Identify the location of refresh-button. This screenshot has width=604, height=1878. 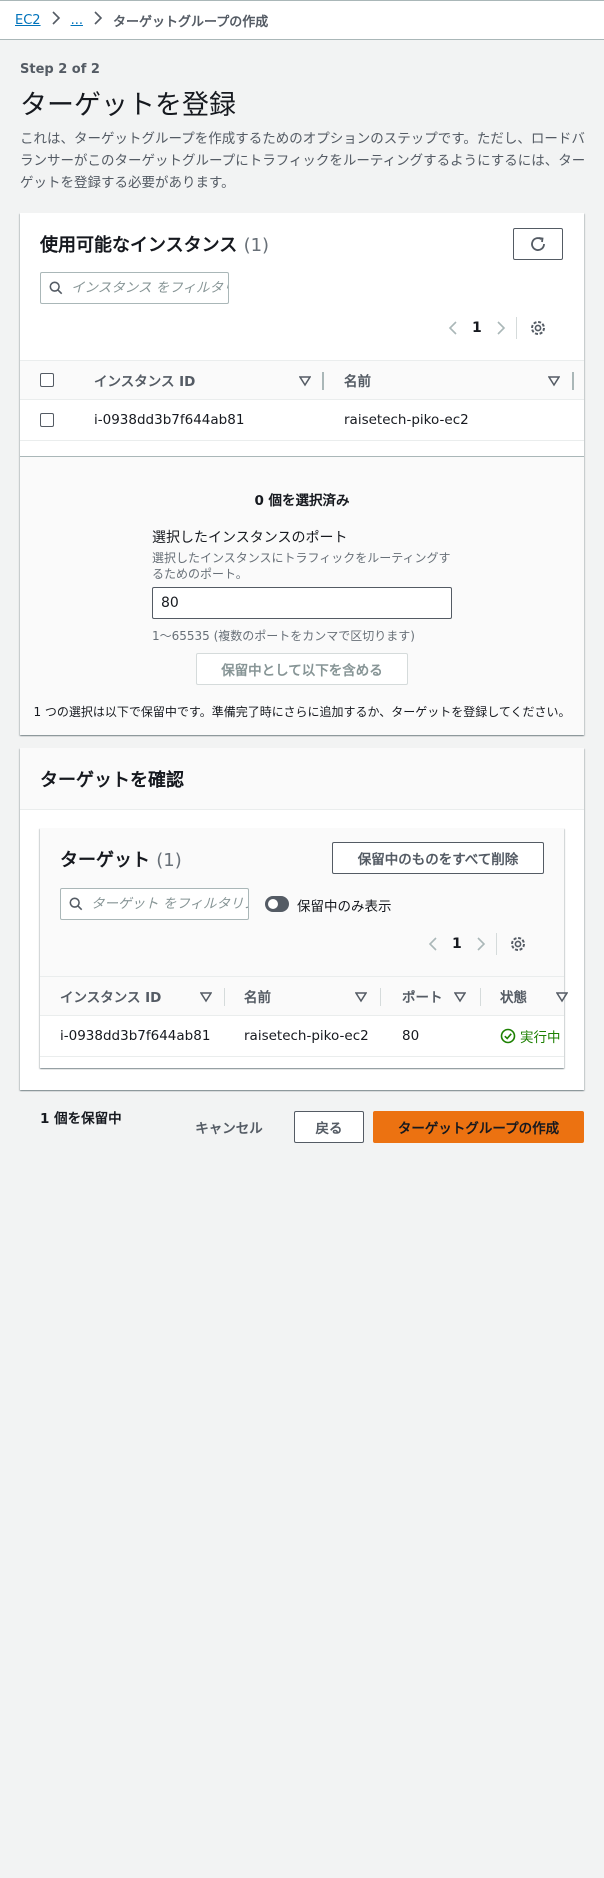
(538, 244).